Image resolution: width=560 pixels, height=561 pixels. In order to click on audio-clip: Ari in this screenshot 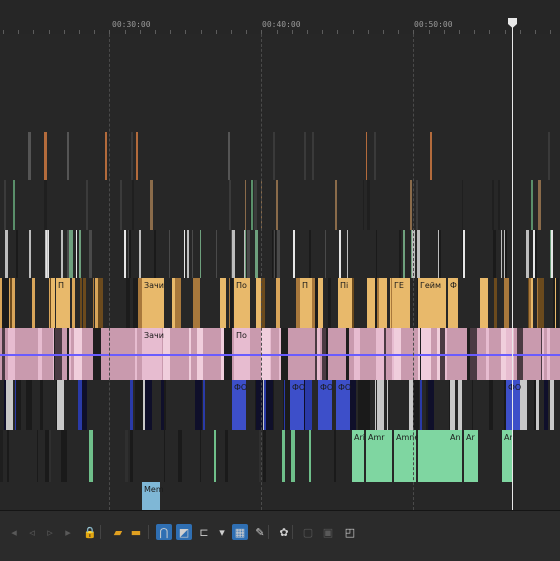, I will do `click(358, 456)`.